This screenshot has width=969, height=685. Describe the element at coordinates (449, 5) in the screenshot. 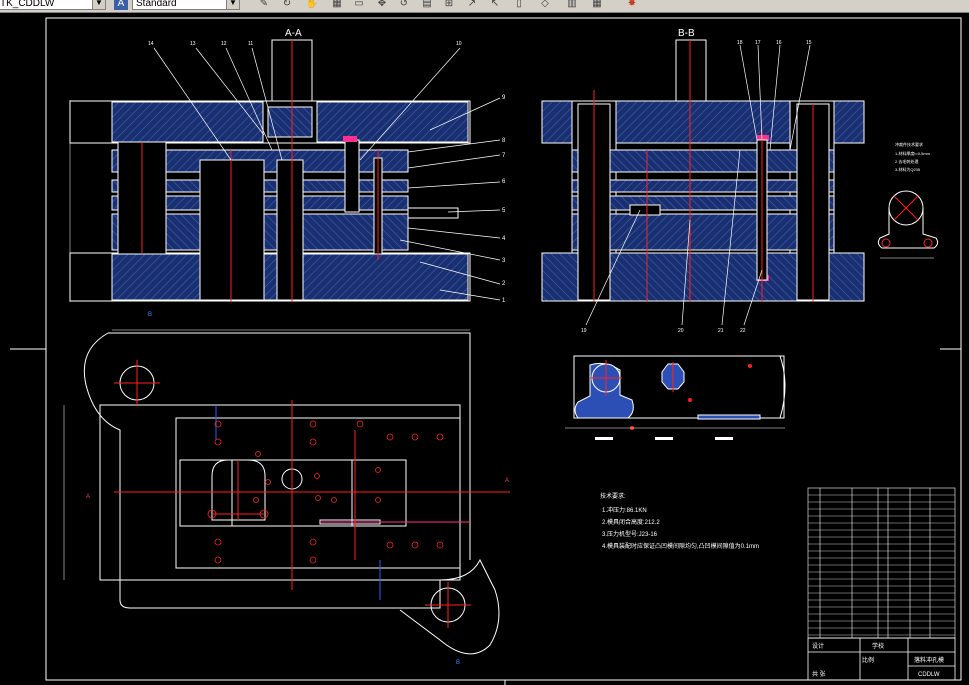

I see `snap-icon: ⊞` at that location.